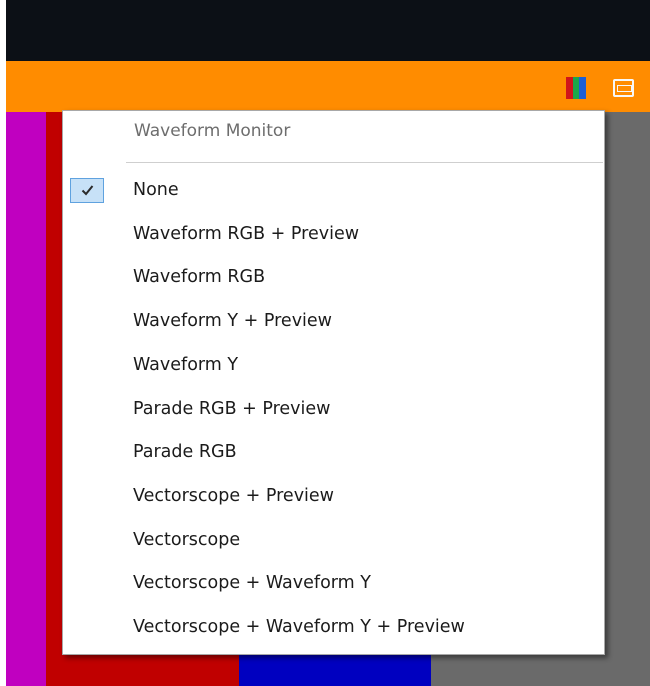 This screenshot has width=650, height=686. I want to click on monitor-icon, so click(623, 88).